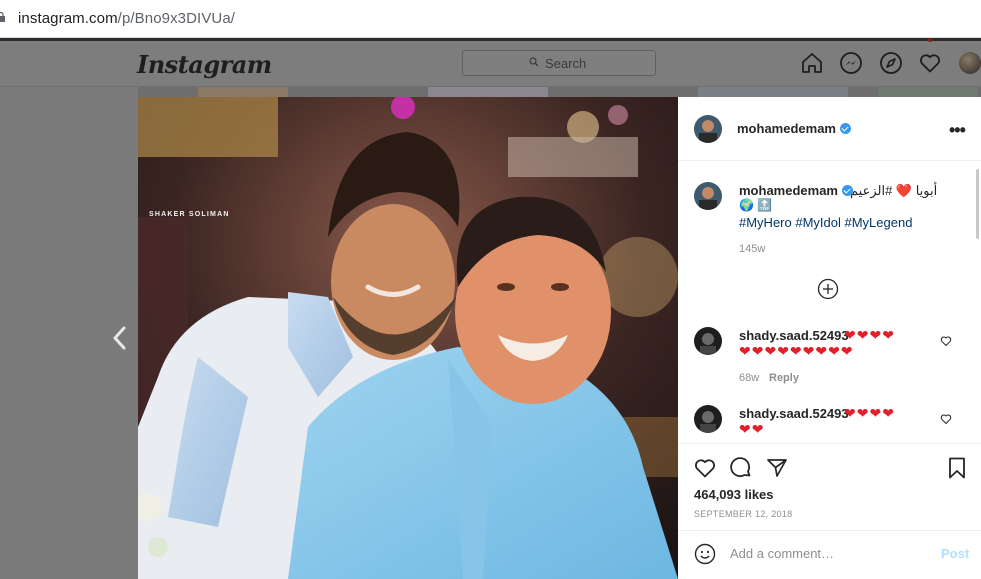 Image resolution: width=981 pixels, height=579 pixels. What do you see at coordinates (741, 468) in the screenshot?
I see `comment-bubble-icon` at bounding box center [741, 468].